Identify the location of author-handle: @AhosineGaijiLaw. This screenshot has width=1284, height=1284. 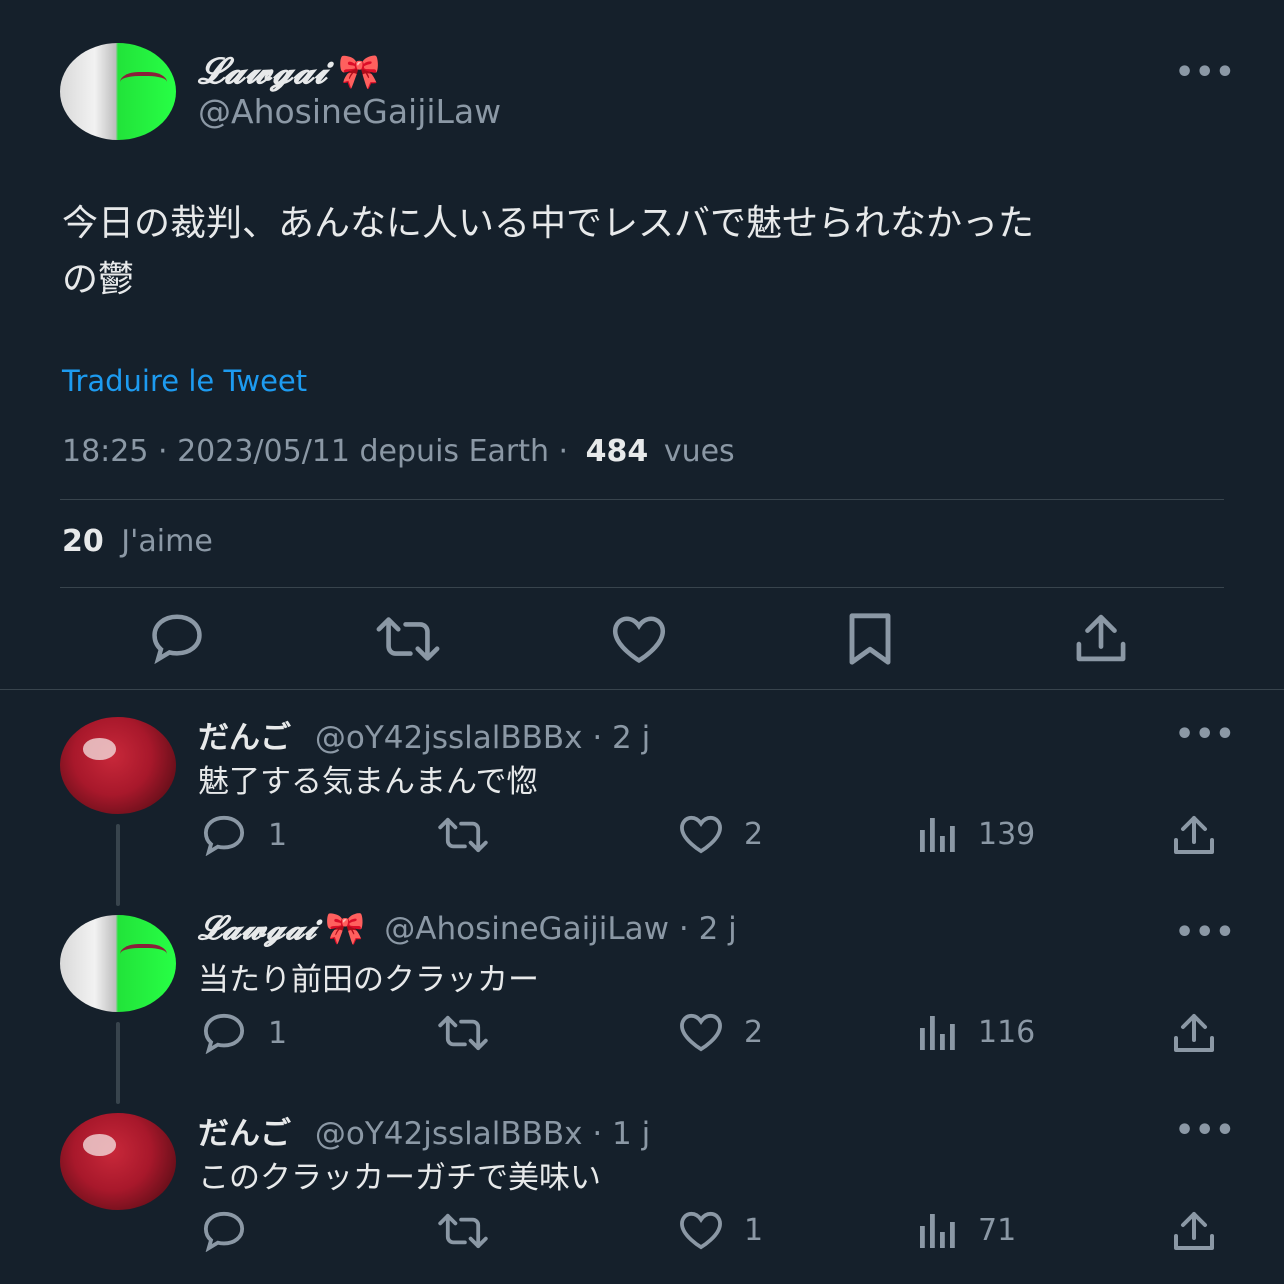
(349, 111).